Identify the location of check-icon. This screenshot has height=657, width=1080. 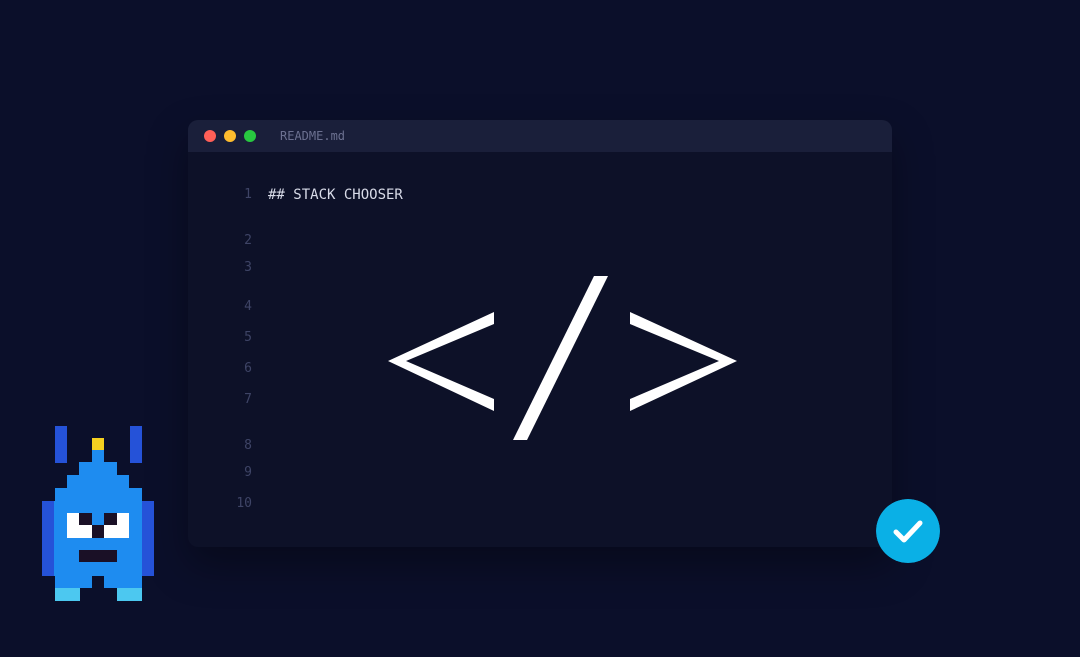
(908, 531).